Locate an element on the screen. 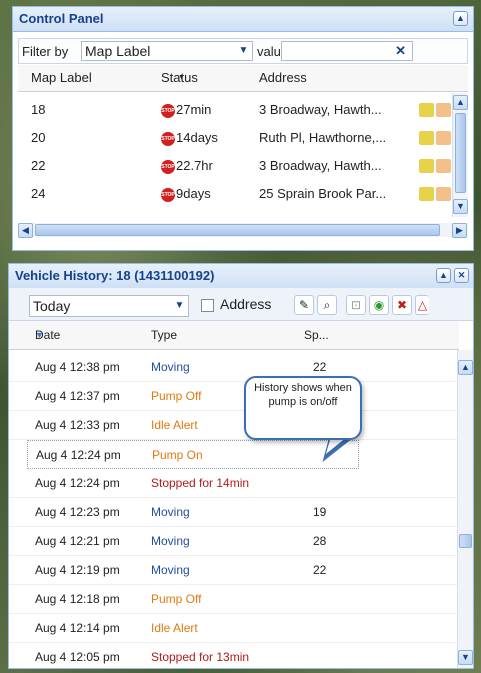  date-range-select: Today ▼ is located at coordinates (109, 306).